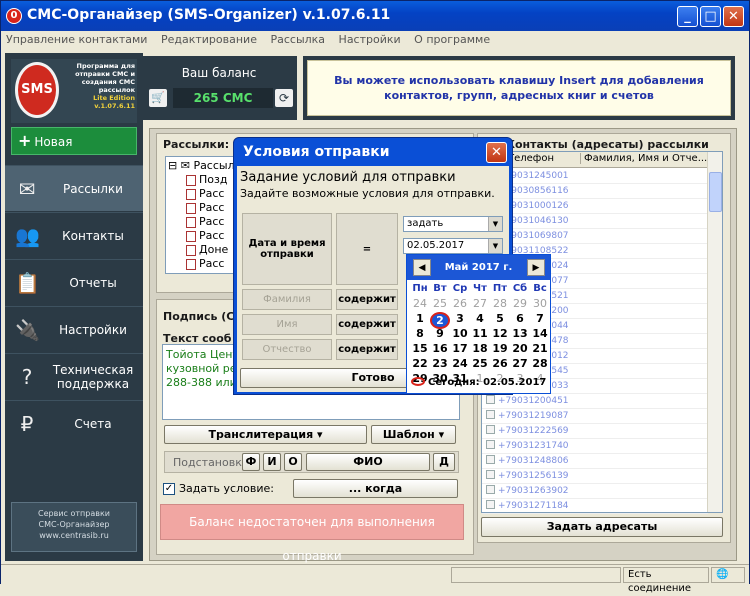 Image resolution: width=750 pixels, height=596 pixels. Describe the element at coordinates (460, 333) in the screenshot. I see `calendar-day: 10` at that location.